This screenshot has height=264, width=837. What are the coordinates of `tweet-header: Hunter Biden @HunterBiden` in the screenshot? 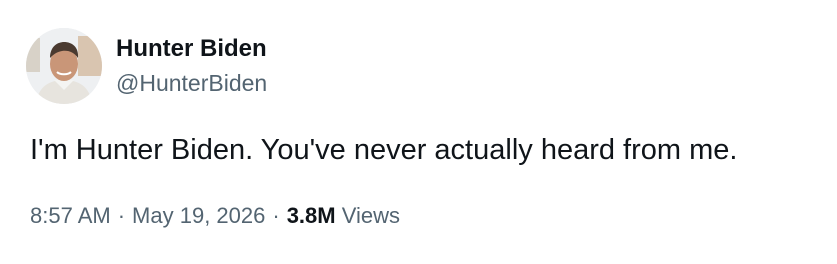 It's located at (146, 66).